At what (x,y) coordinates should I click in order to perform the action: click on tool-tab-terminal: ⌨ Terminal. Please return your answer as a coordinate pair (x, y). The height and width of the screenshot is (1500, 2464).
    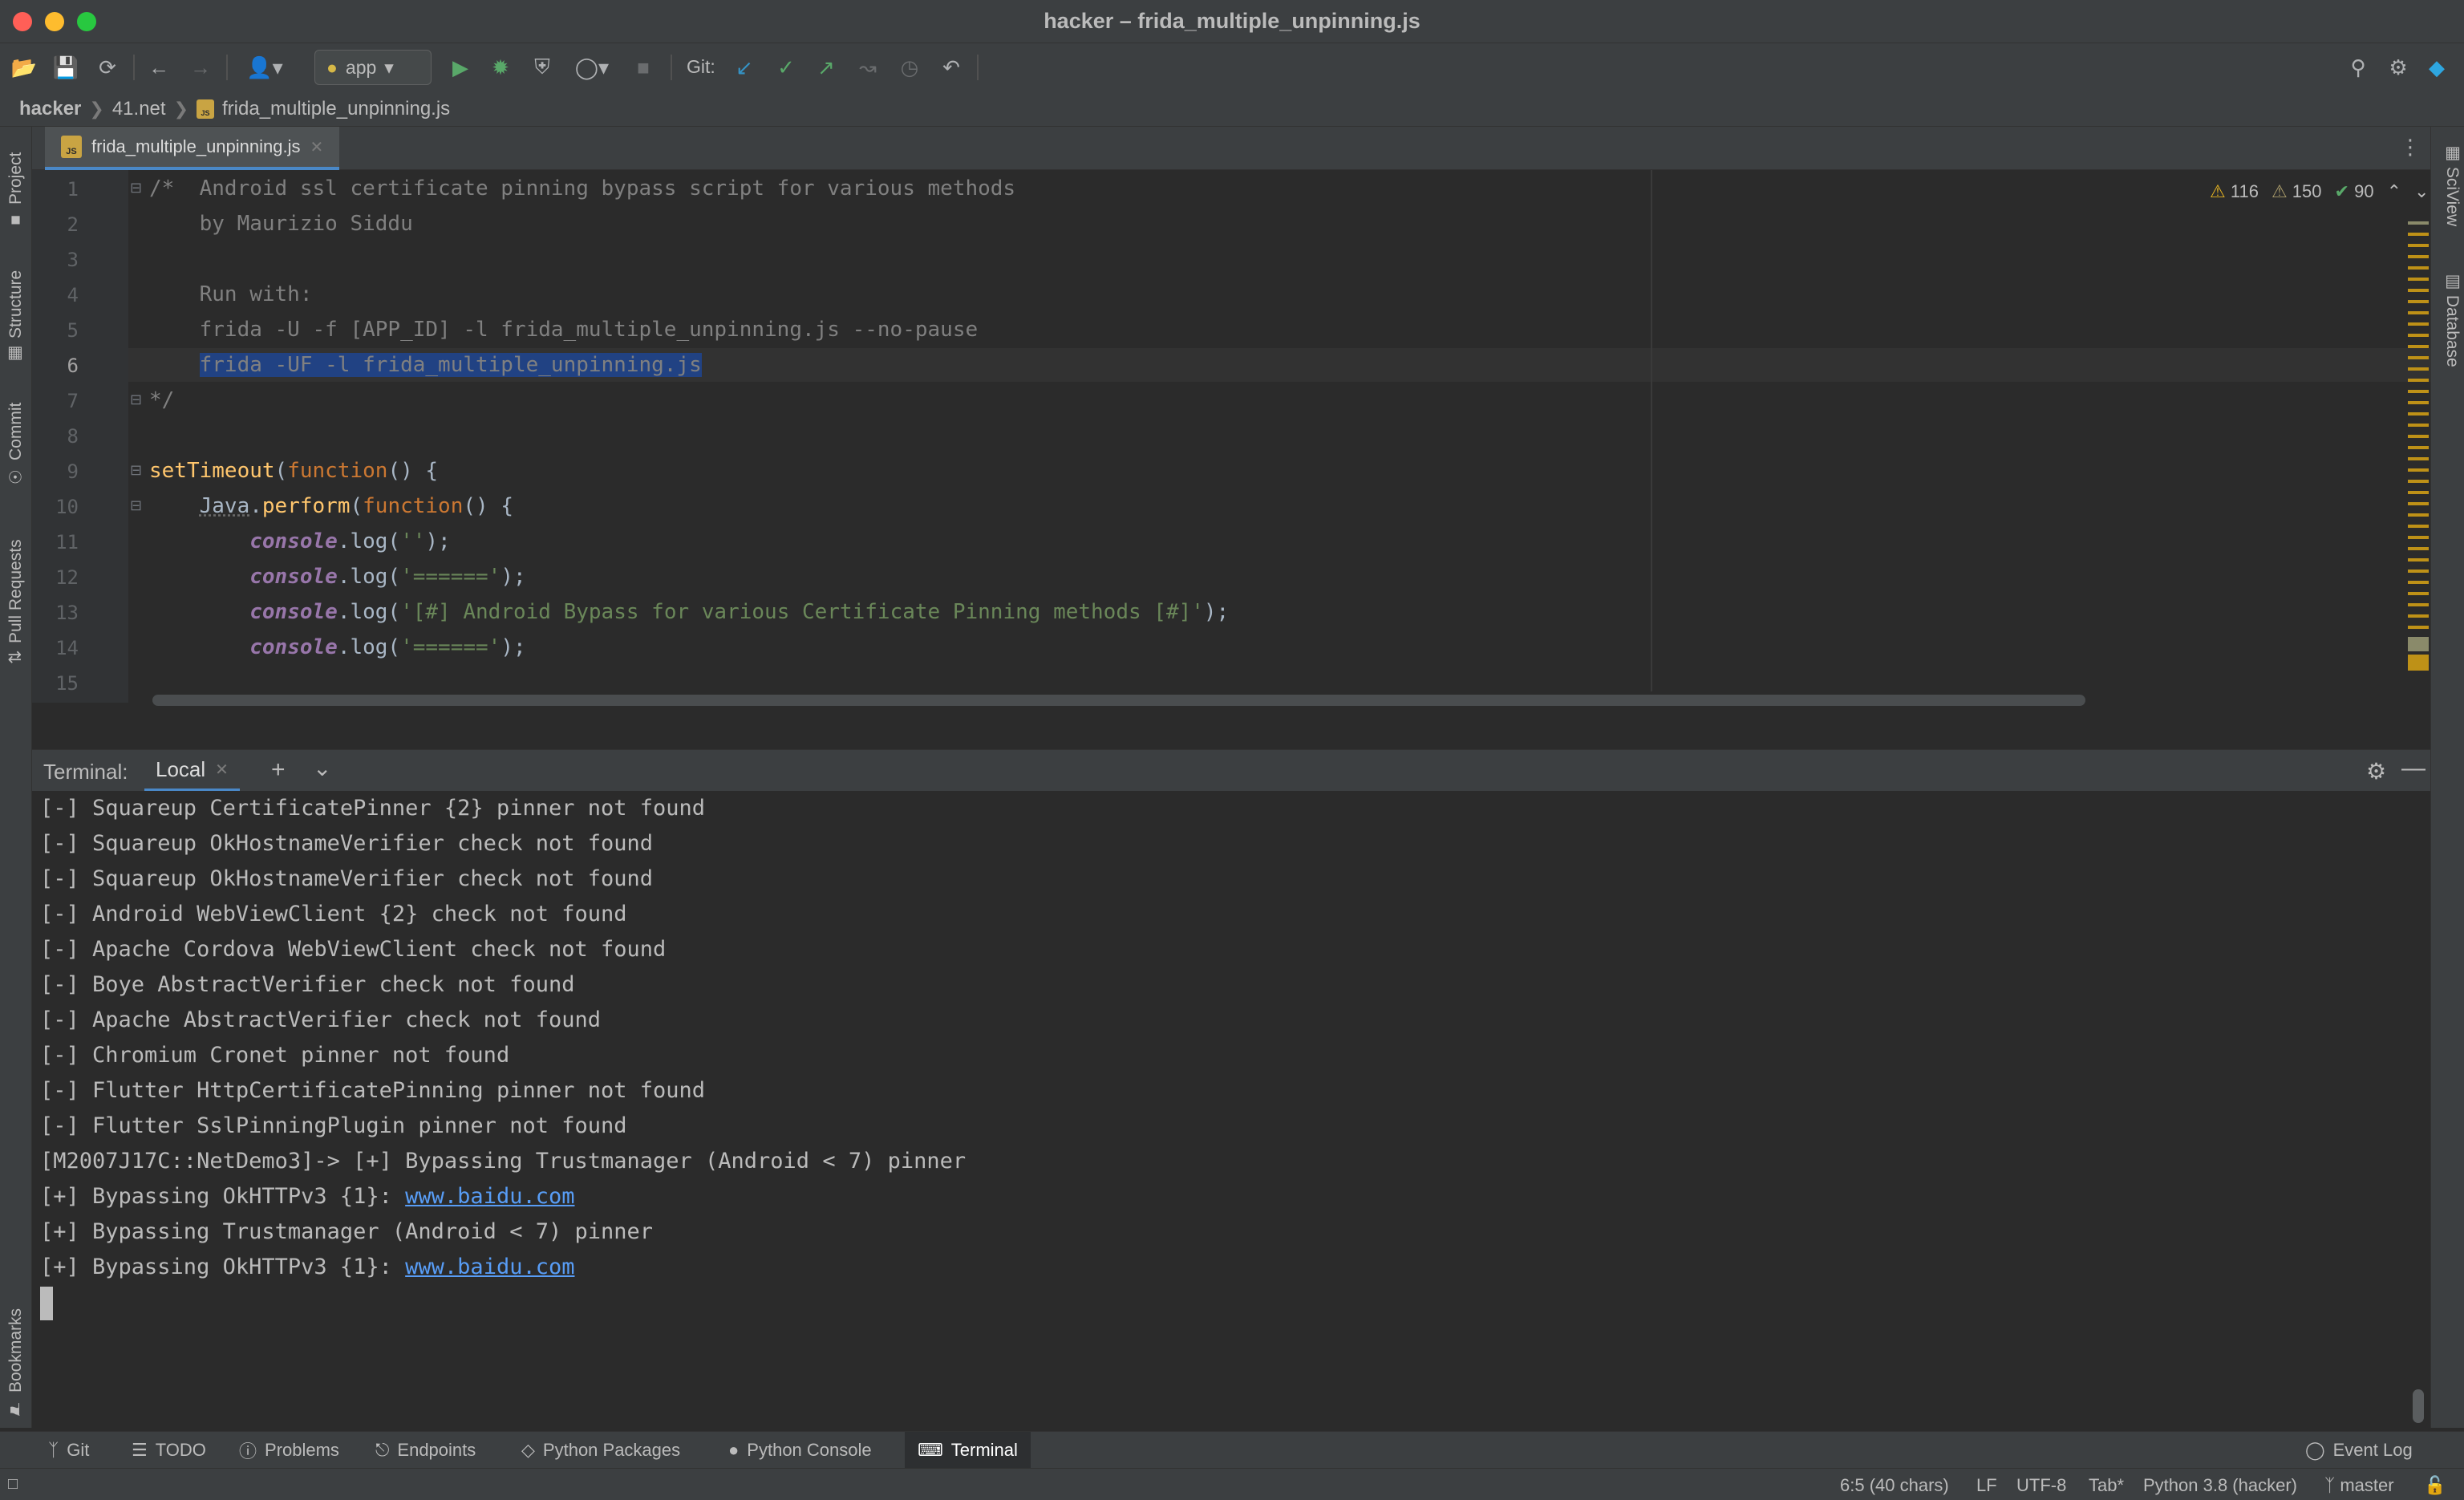
    Looking at the image, I should click on (968, 1450).